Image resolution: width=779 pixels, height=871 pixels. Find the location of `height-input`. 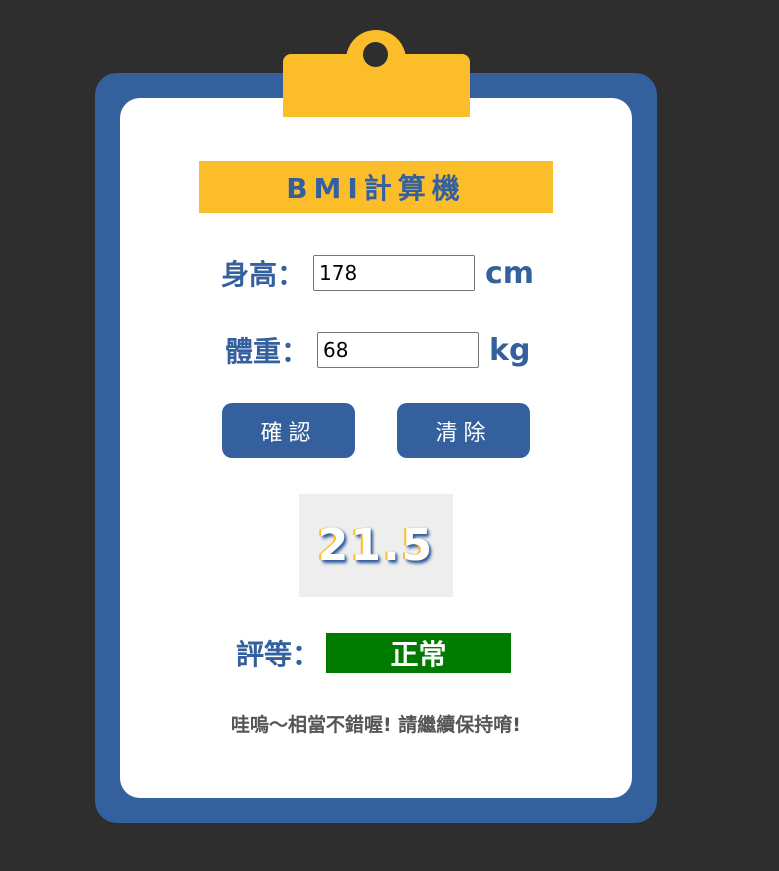

height-input is located at coordinates (394, 273).